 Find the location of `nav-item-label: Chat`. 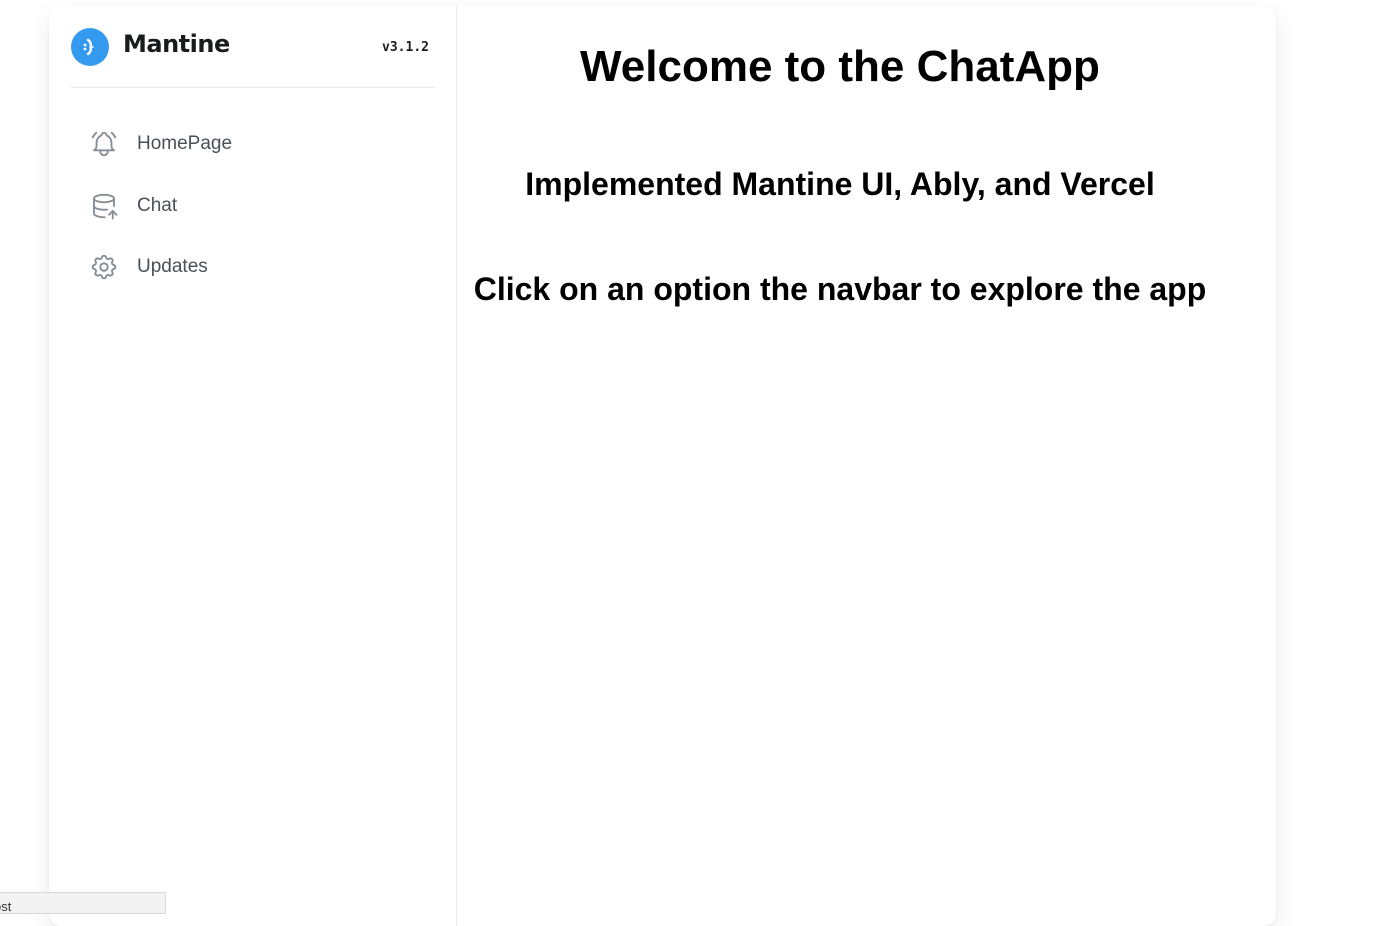

nav-item-label: Chat is located at coordinates (157, 205).